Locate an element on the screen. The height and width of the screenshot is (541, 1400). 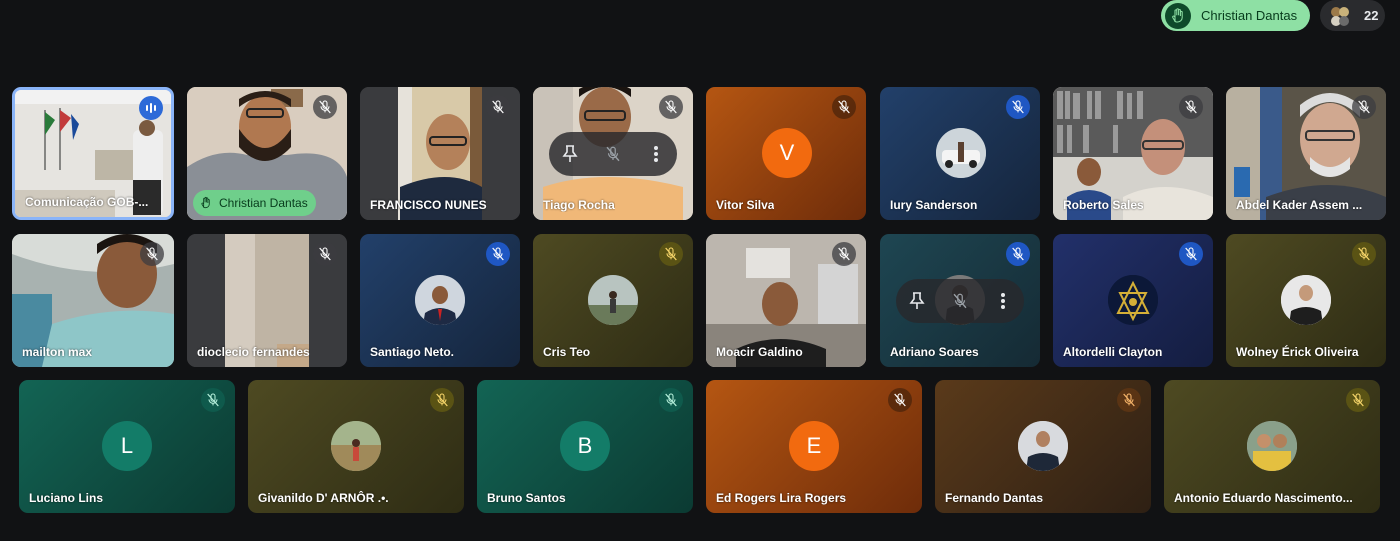
participant-tile: Moacir Galdino is located at coordinates (786, 300).